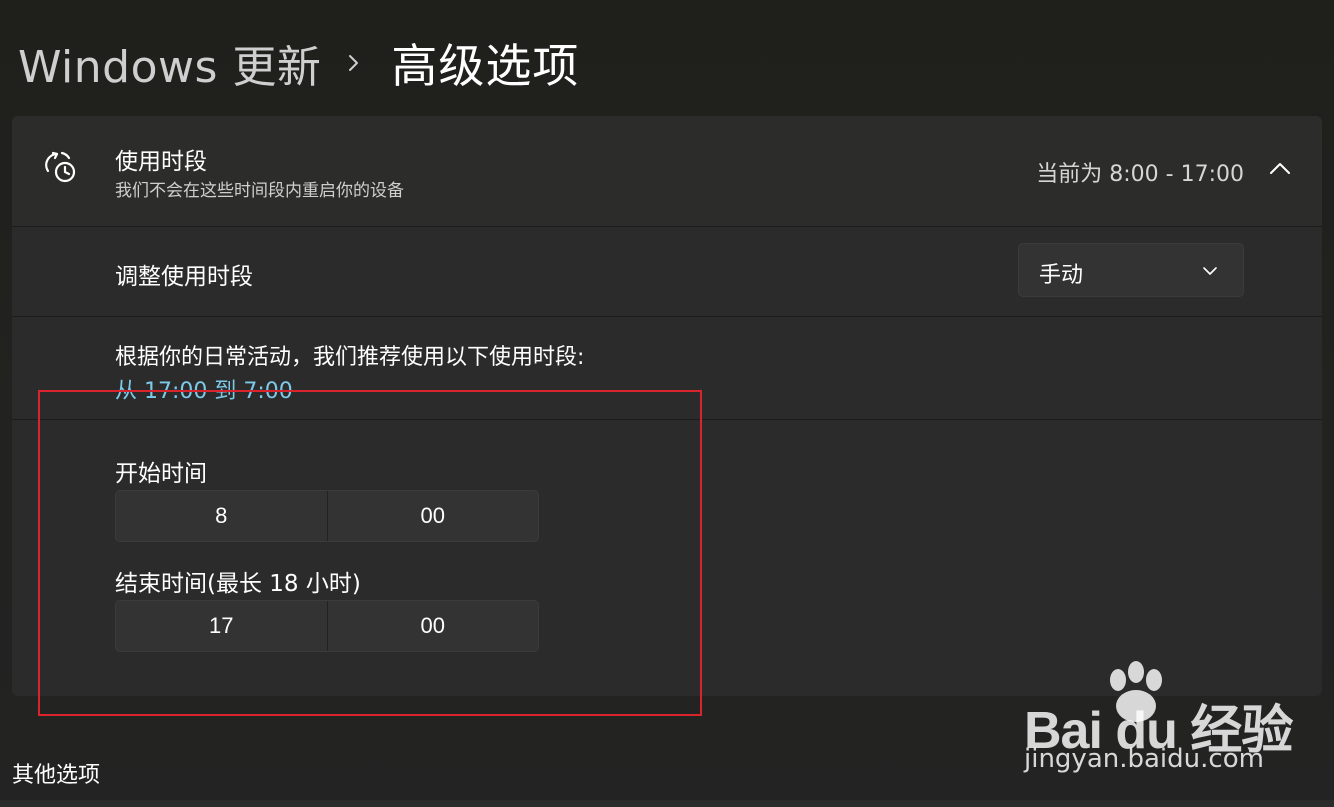  I want to click on chevron-down-icon, so click(1210, 271).